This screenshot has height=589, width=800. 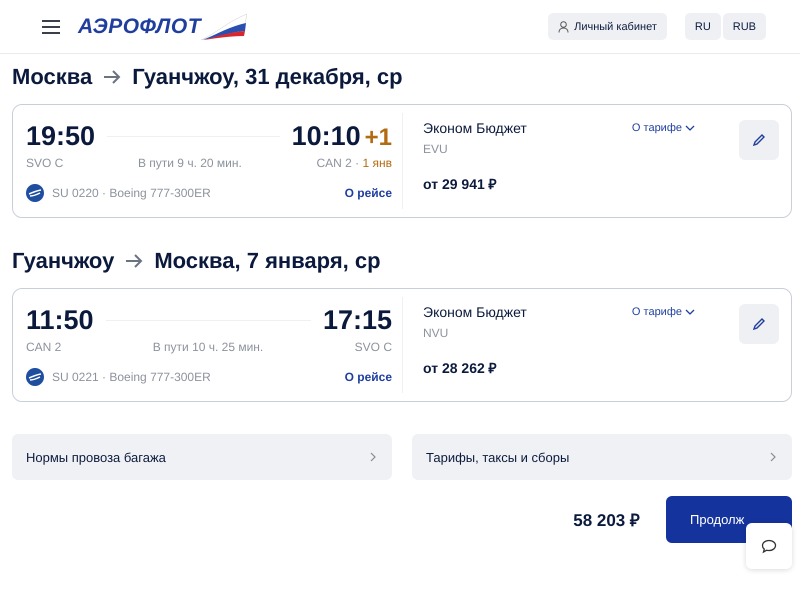 What do you see at coordinates (131, 377) in the screenshot?
I see `flight-info: SU 0221 · Boeing 777-300ER` at bounding box center [131, 377].